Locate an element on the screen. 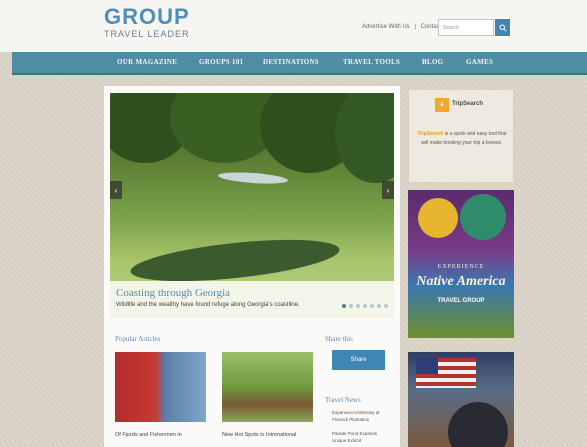  search-icon is located at coordinates (503, 28).